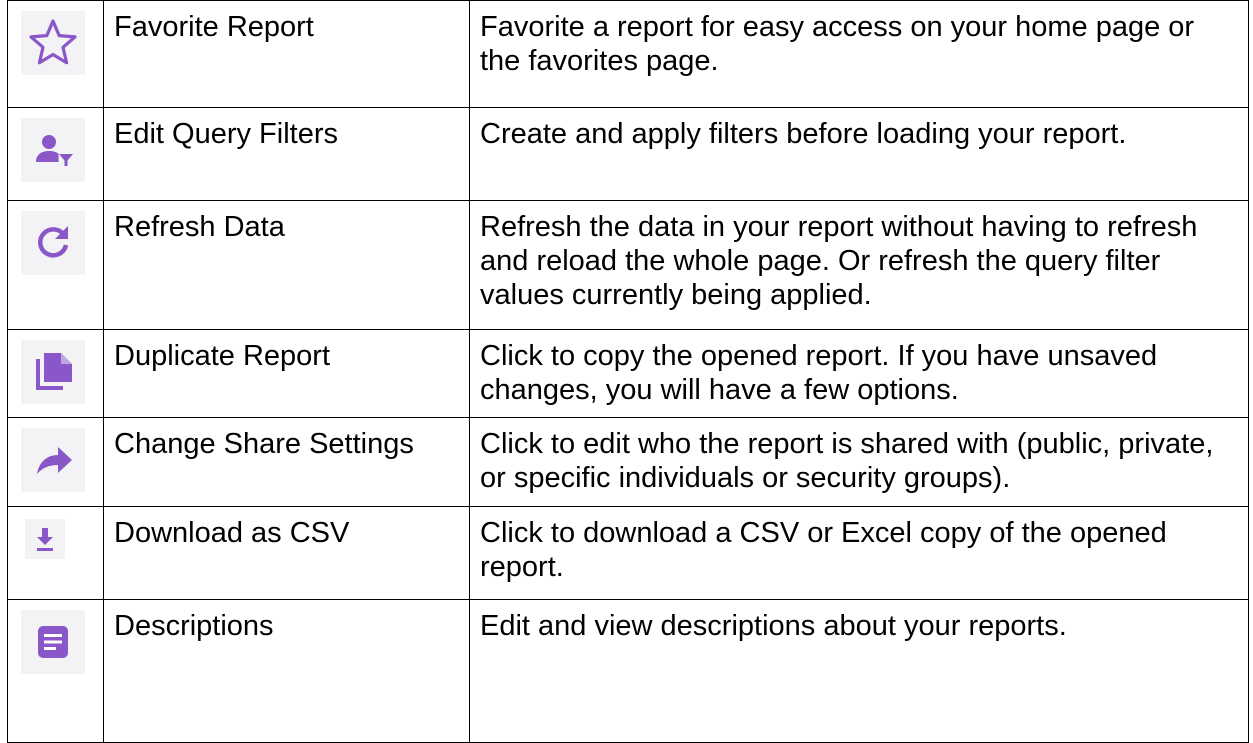 This screenshot has width=1253, height=743. Describe the element at coordinates (264, 444) in the screenshot. I see `row-name: Change Share Settings` at that location.